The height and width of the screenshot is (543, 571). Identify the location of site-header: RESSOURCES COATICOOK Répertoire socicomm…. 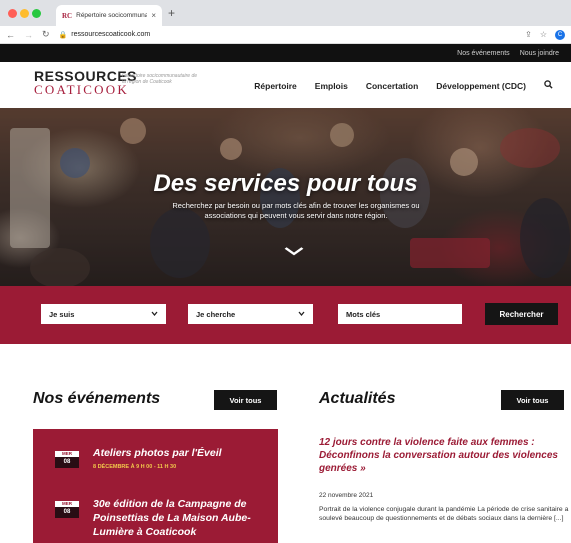
(285, 85).